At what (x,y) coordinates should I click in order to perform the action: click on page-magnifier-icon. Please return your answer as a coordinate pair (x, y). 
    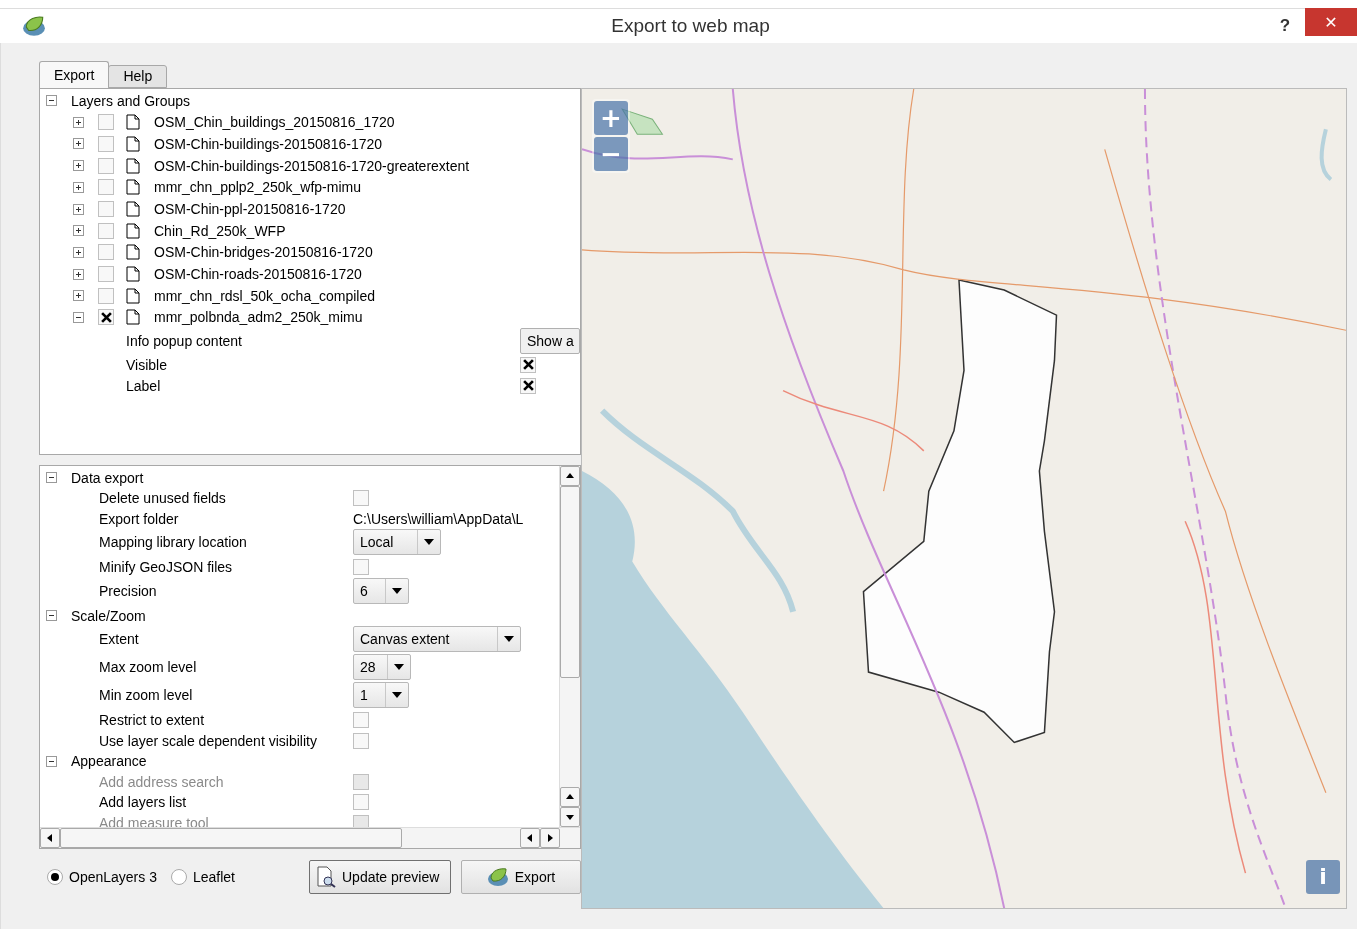
    Looking at the image, I should click on (326, 876).